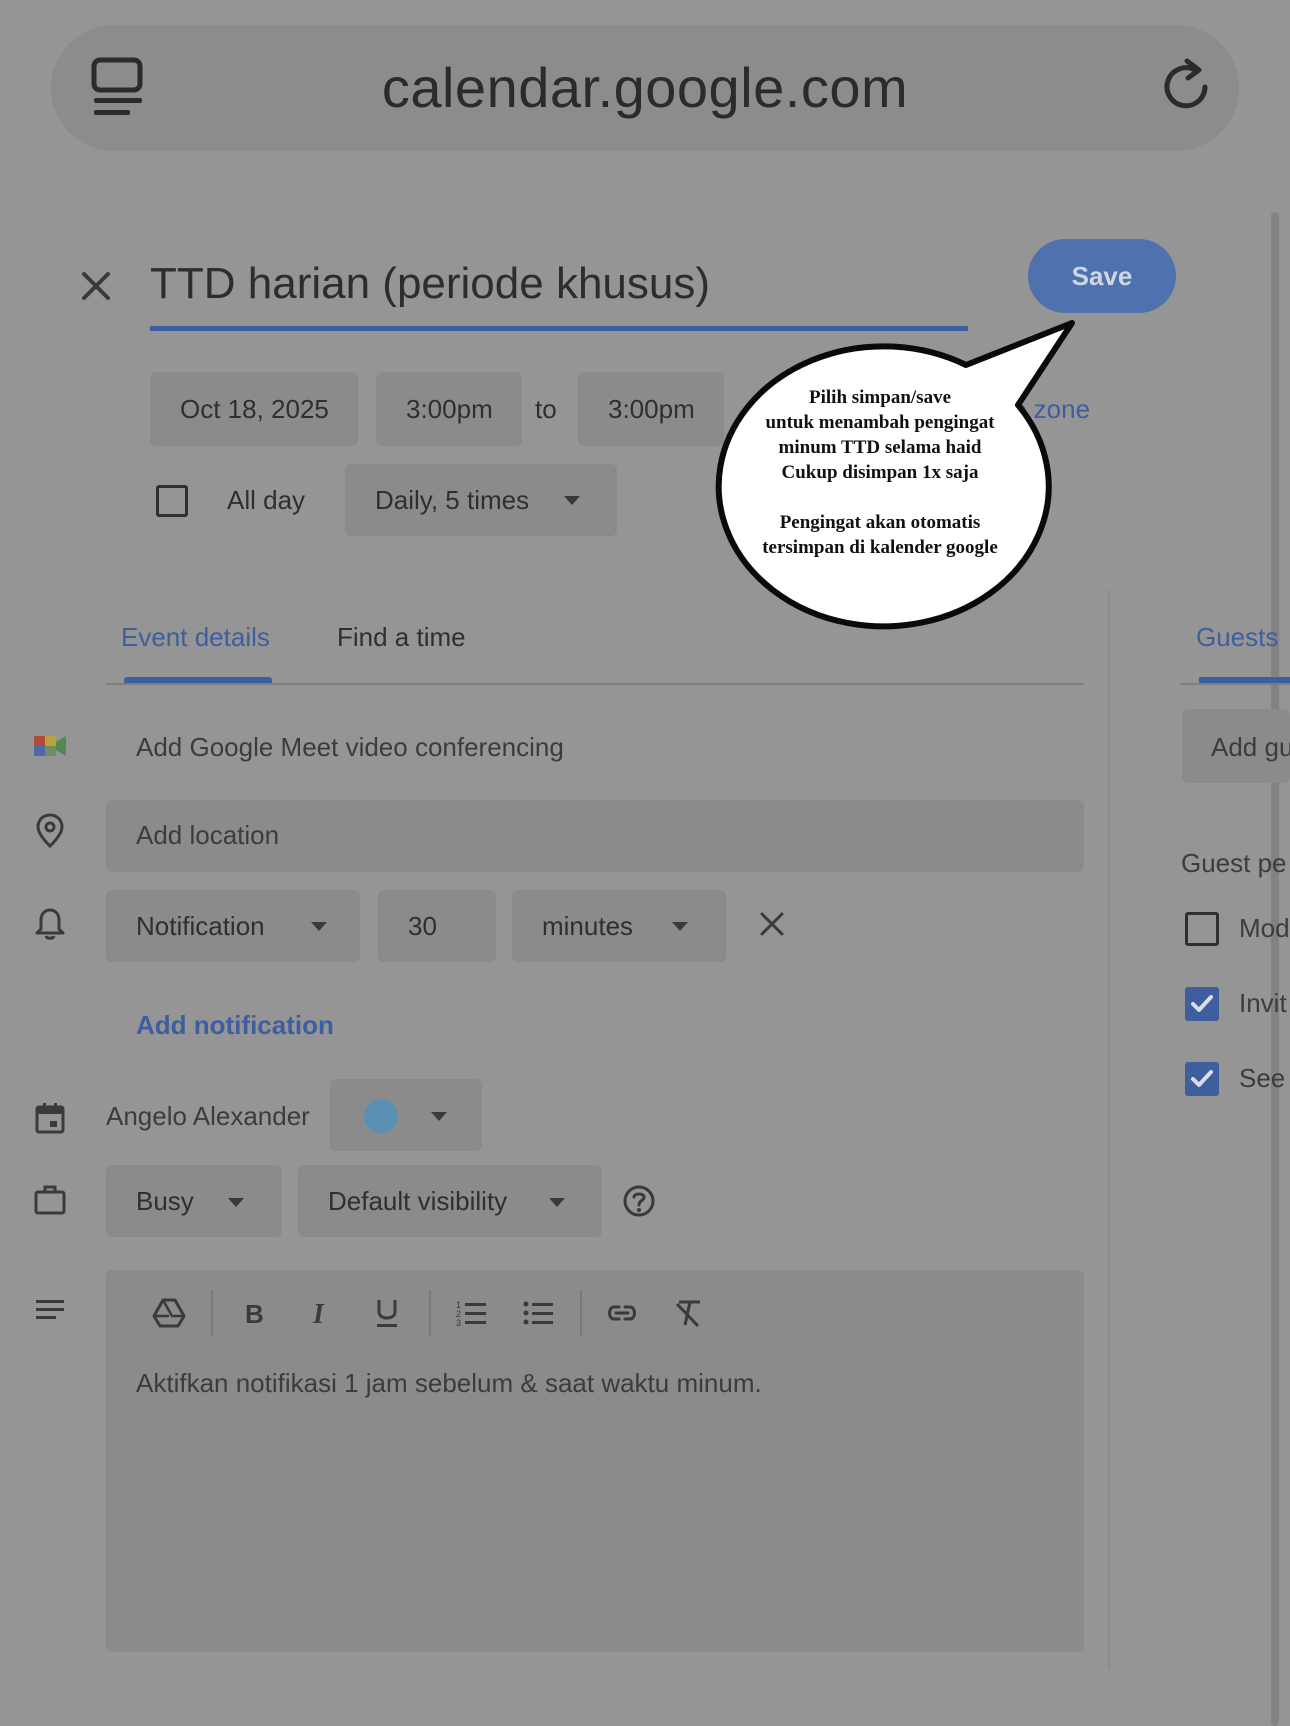 The width and height of the screenshot is (1290, 1726). I want to click on notification-unit-dropdown: minutes, so click(619, 926).